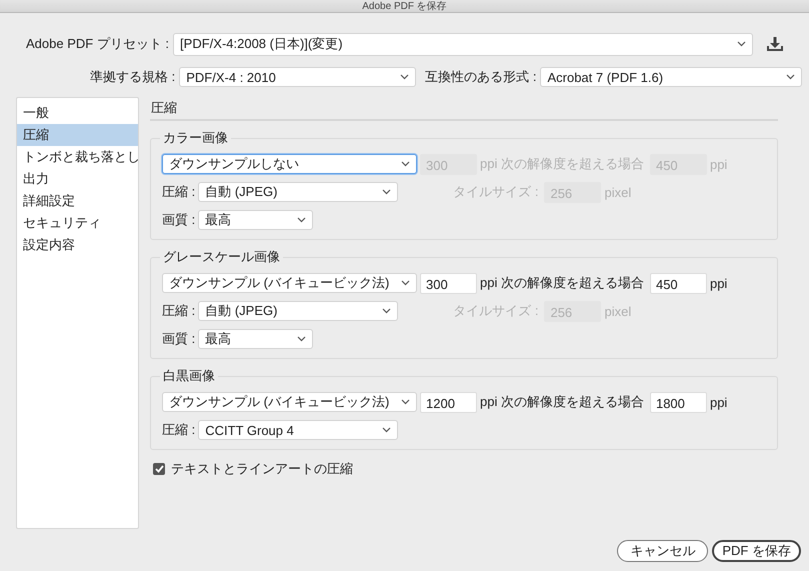 This screenshot has width=809, height=571. Describe the element at coordinates (133, 77) in the screenshot. I see `standard-label: 準拠する規格 :` at that location.